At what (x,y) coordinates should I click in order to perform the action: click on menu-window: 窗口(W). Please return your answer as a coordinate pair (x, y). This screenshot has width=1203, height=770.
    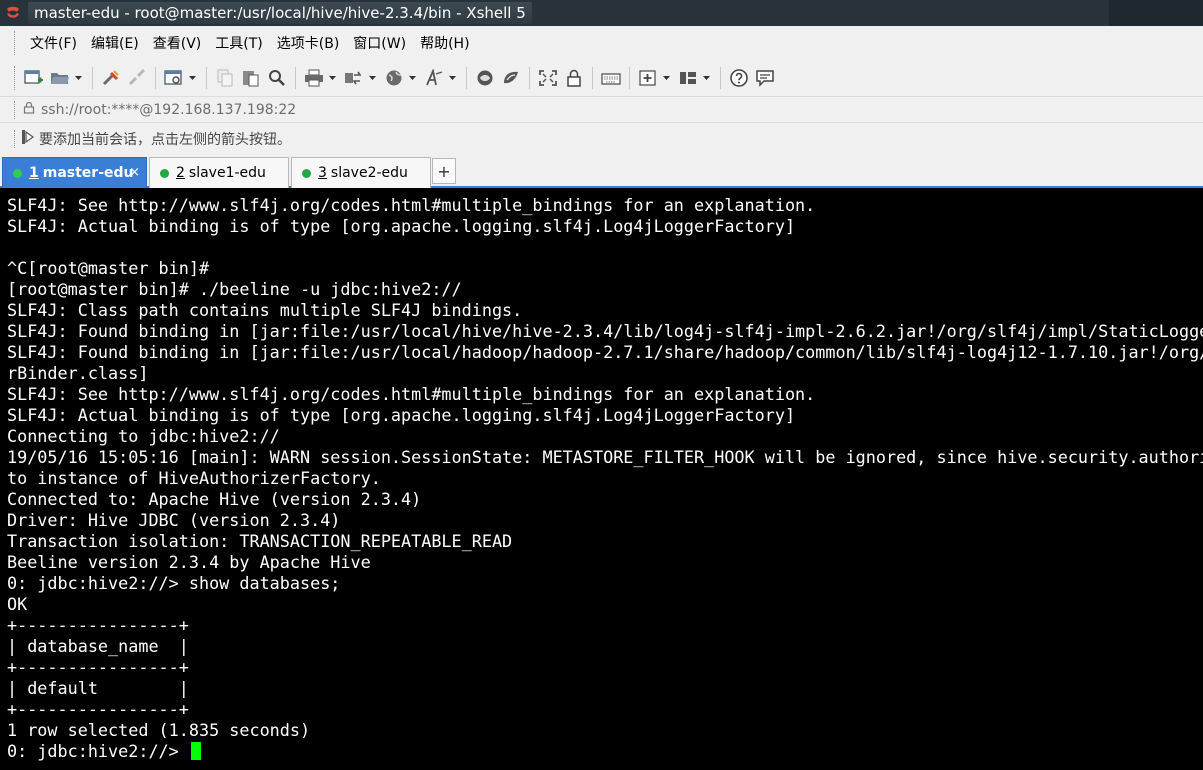
    Looking at the image, I should click on (379, 43).